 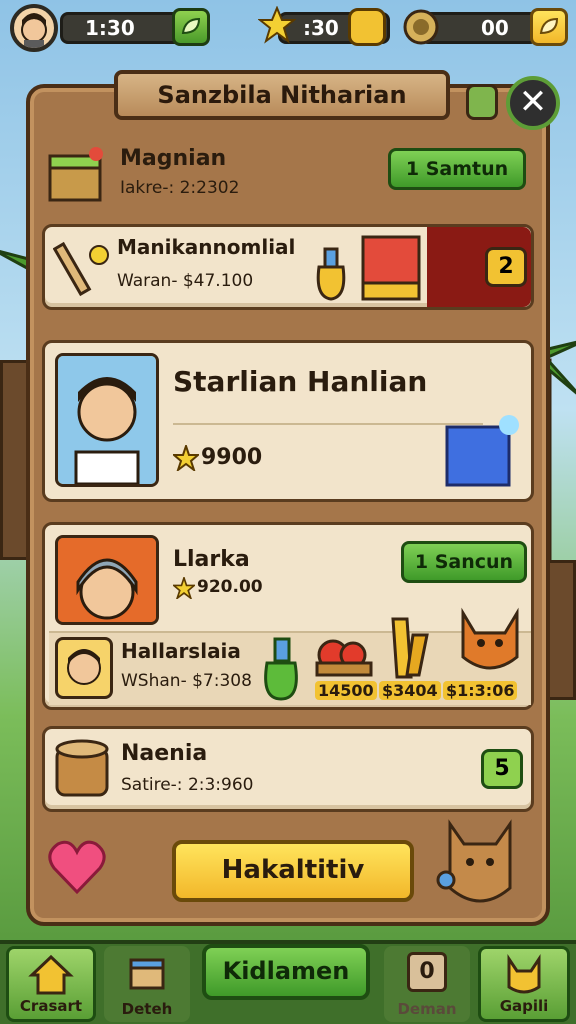 I want to click on list-item: Manikannomlial Waran- $47.100 2, so click(x=288, y=267).